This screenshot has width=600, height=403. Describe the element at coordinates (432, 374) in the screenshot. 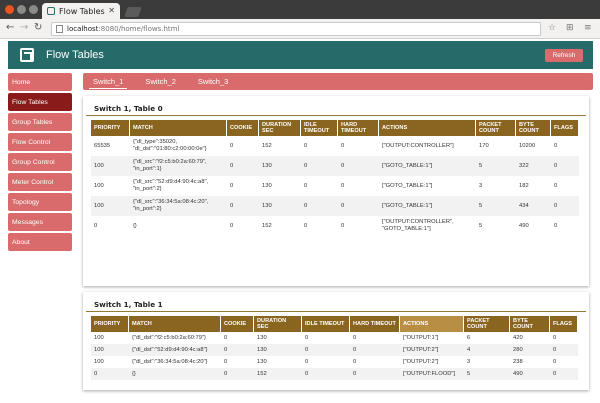

I see `table-cell: ["OUTPUT:FLOOD"]` at that location.